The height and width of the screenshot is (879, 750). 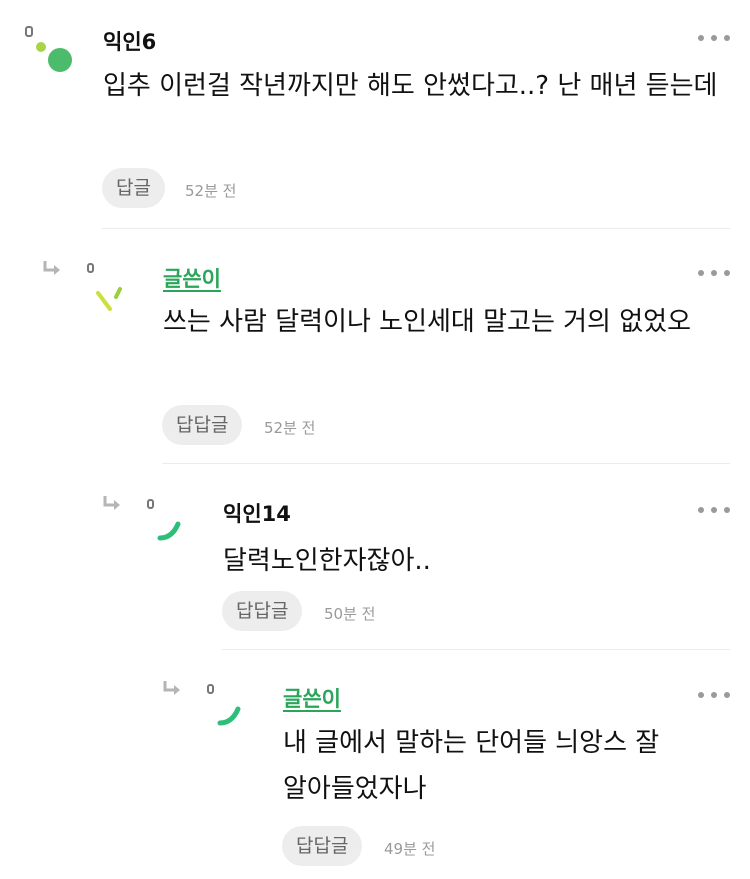 I want to click on dots-avatar-icon, so click(x=52, y=54).